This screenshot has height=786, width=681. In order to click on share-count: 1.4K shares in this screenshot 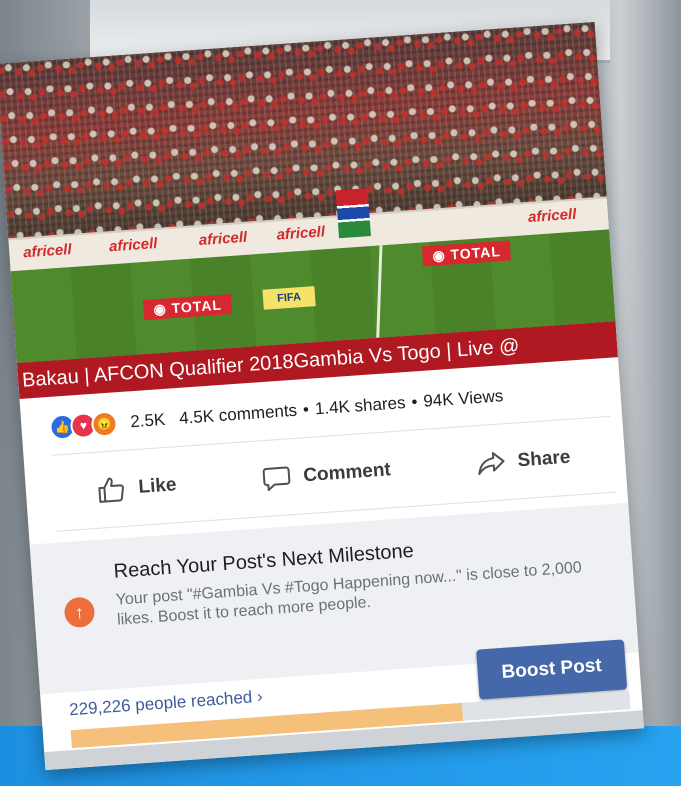, I will do `click(360, 406)`.